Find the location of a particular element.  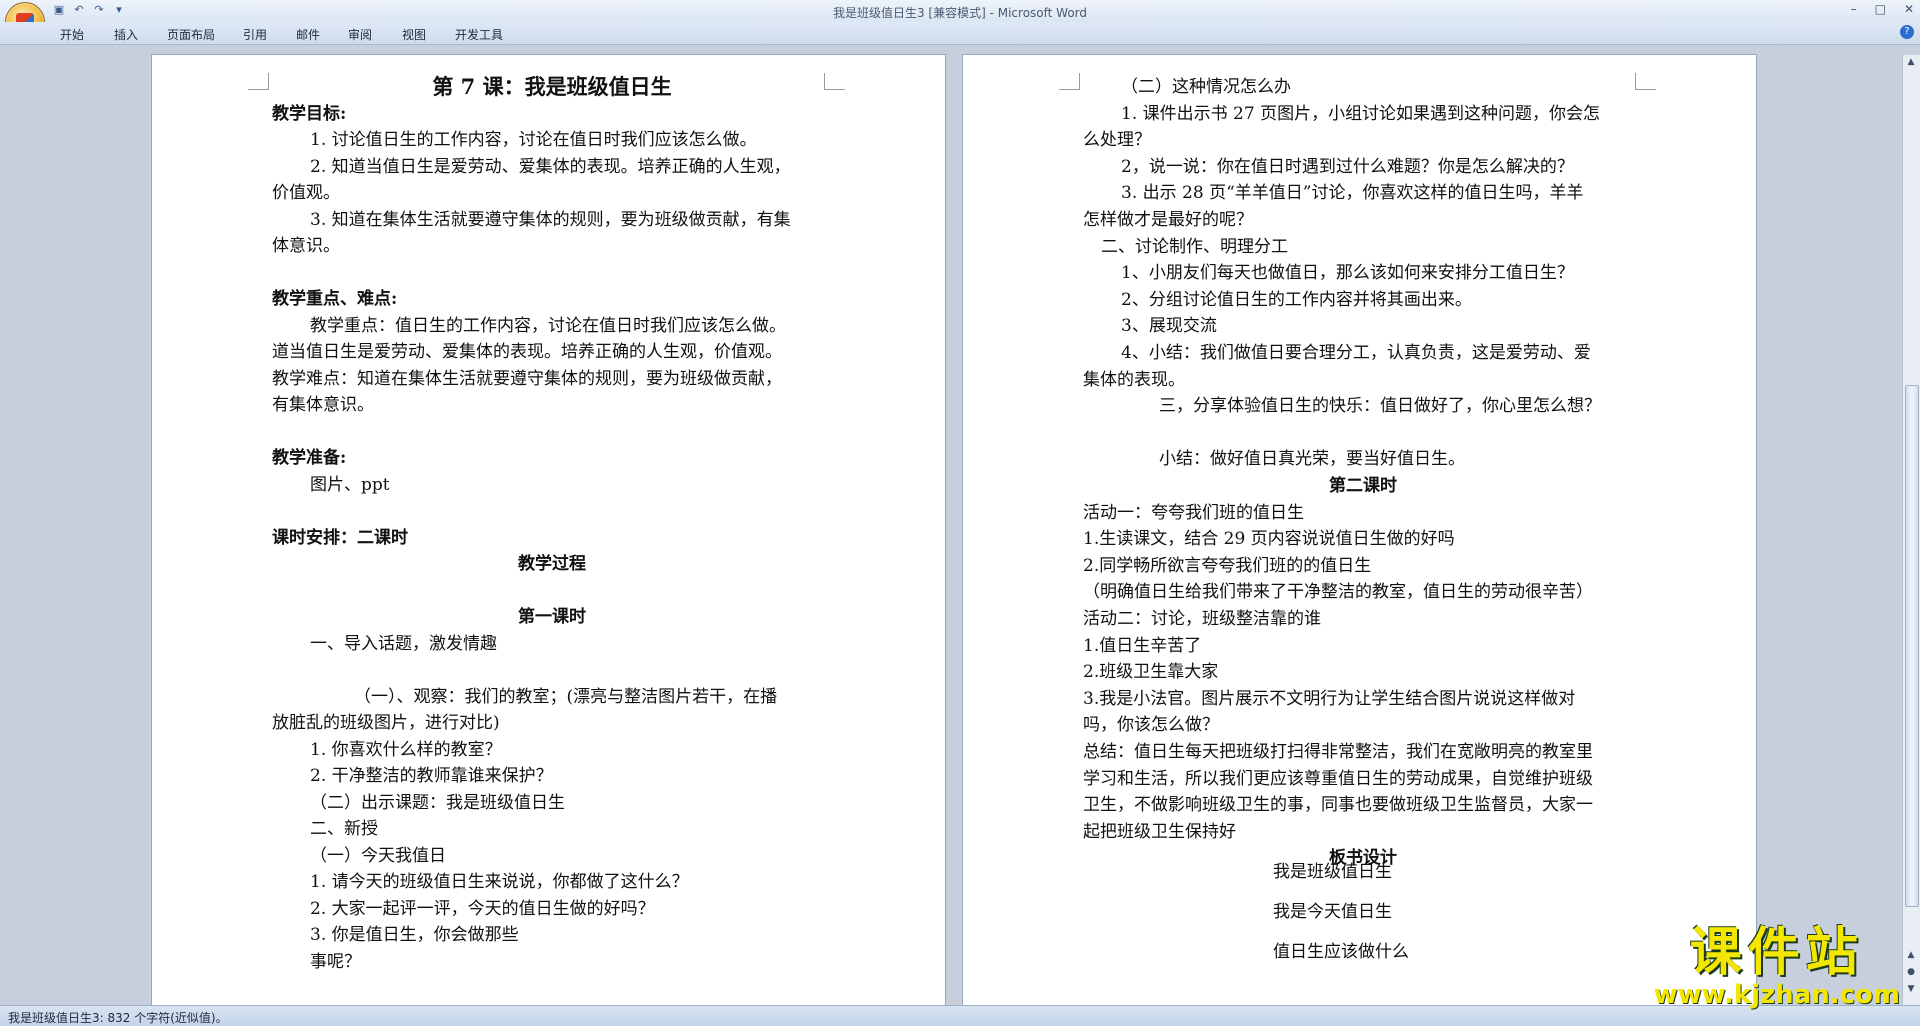

scroll-up-icon: ▲ is located at coordinates (1911, 62).